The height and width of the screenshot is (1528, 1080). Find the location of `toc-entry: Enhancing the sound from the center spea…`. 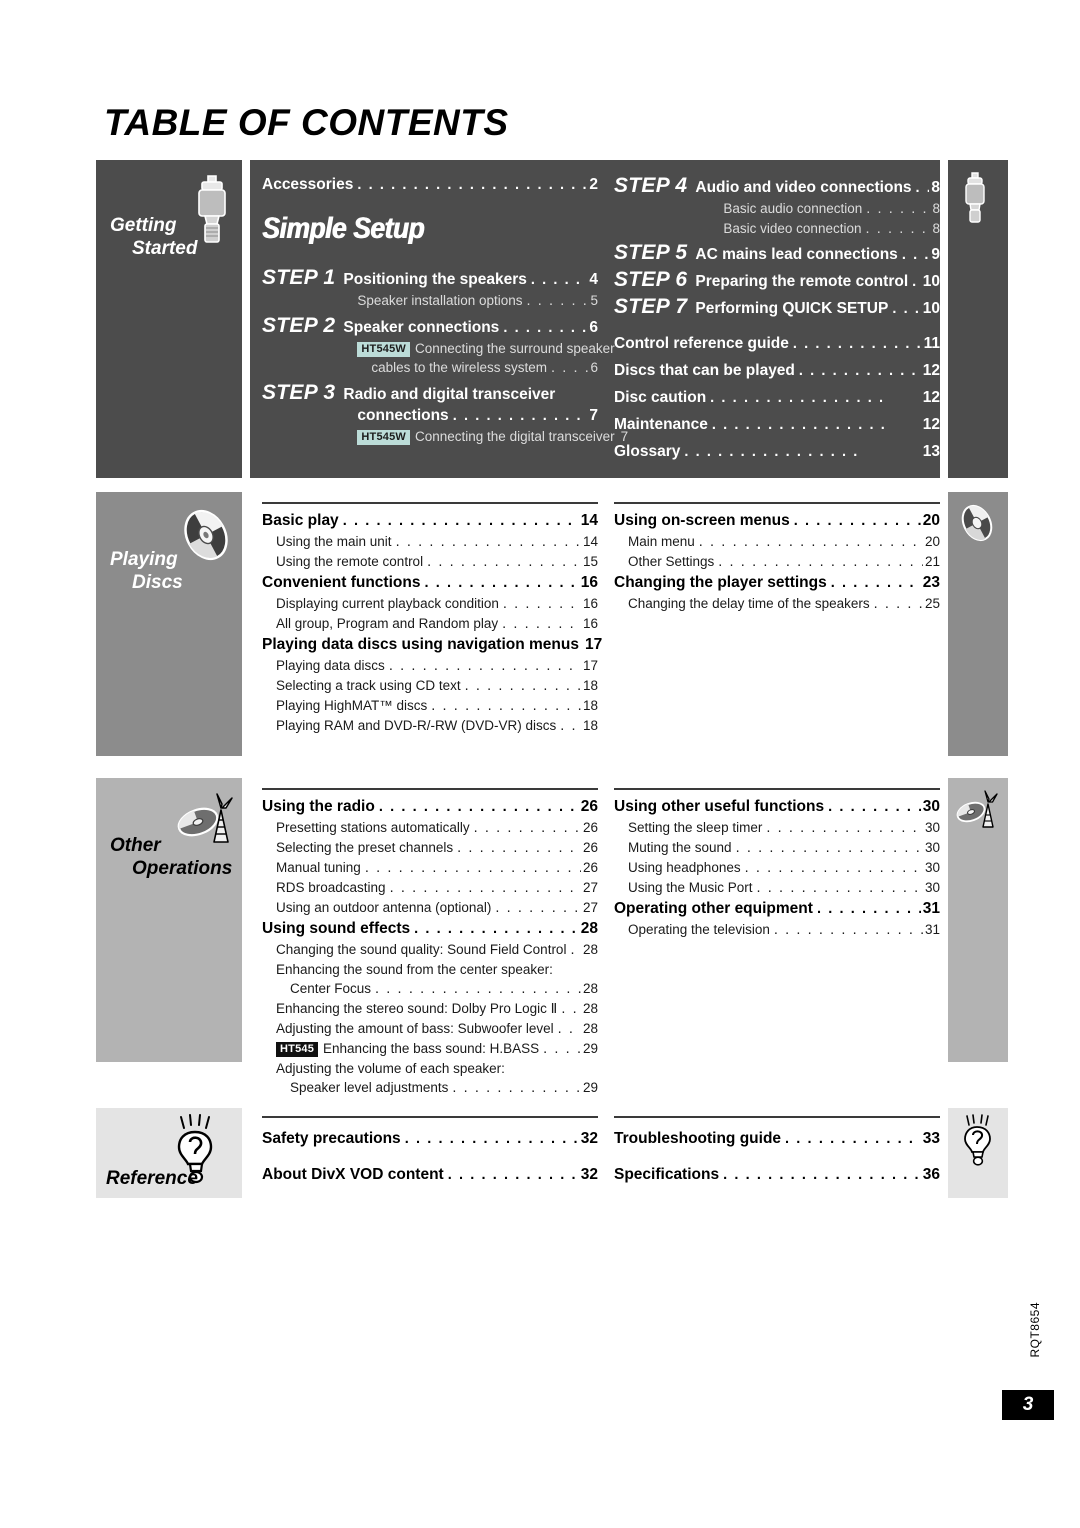

toc-entry: Enhancing the sound from the center spea… is located at coordinates (430, 969).